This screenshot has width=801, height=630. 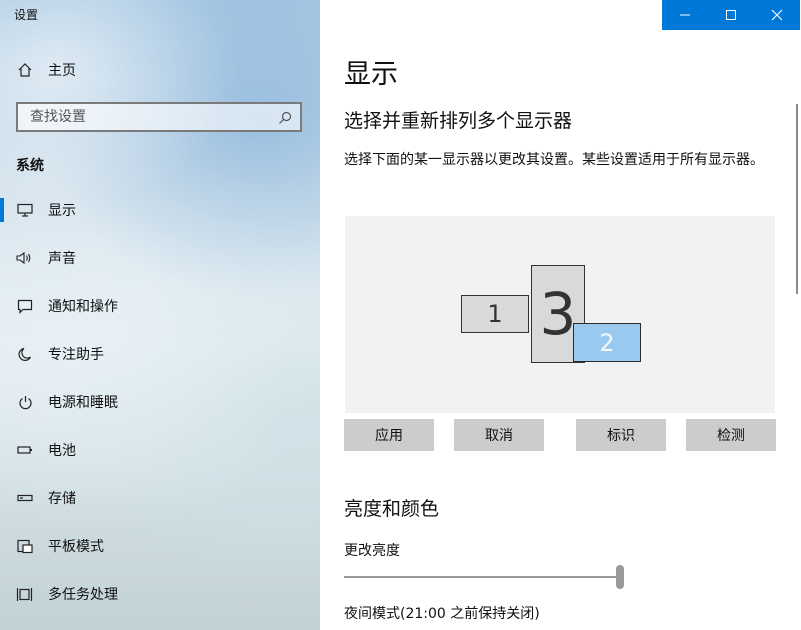 What do you see at coordinates (76, 355) in the screenshot?
I see `sidebar-item-label: 专注助手` at bounding box center [76, 355].